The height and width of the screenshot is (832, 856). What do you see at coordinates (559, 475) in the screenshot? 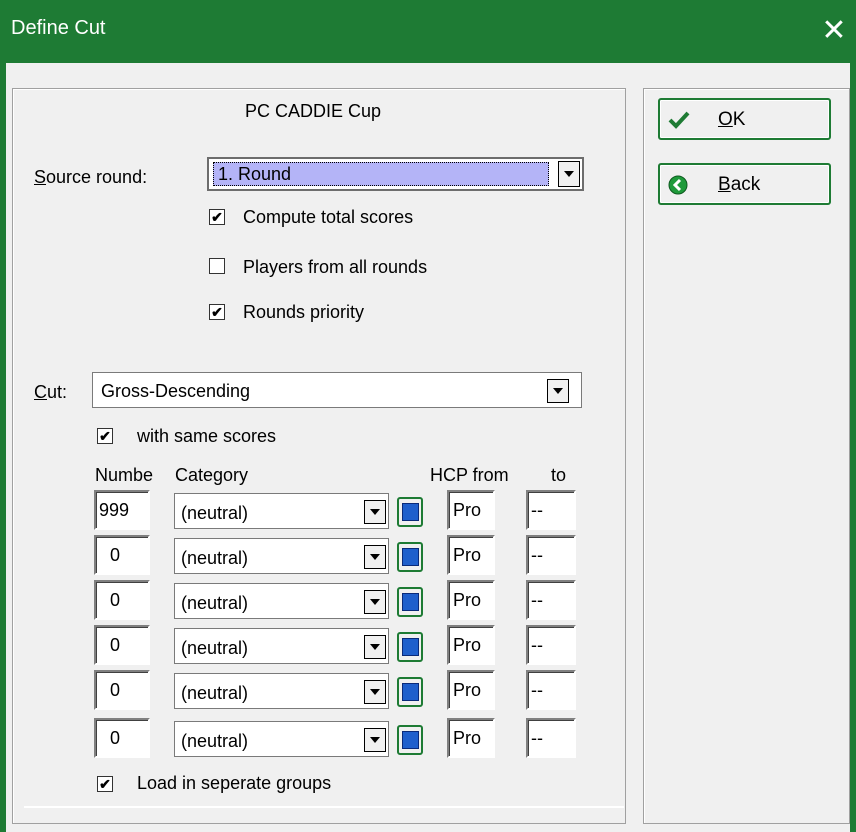
I see `column-to-header: to` at bounding box center [559, 475].